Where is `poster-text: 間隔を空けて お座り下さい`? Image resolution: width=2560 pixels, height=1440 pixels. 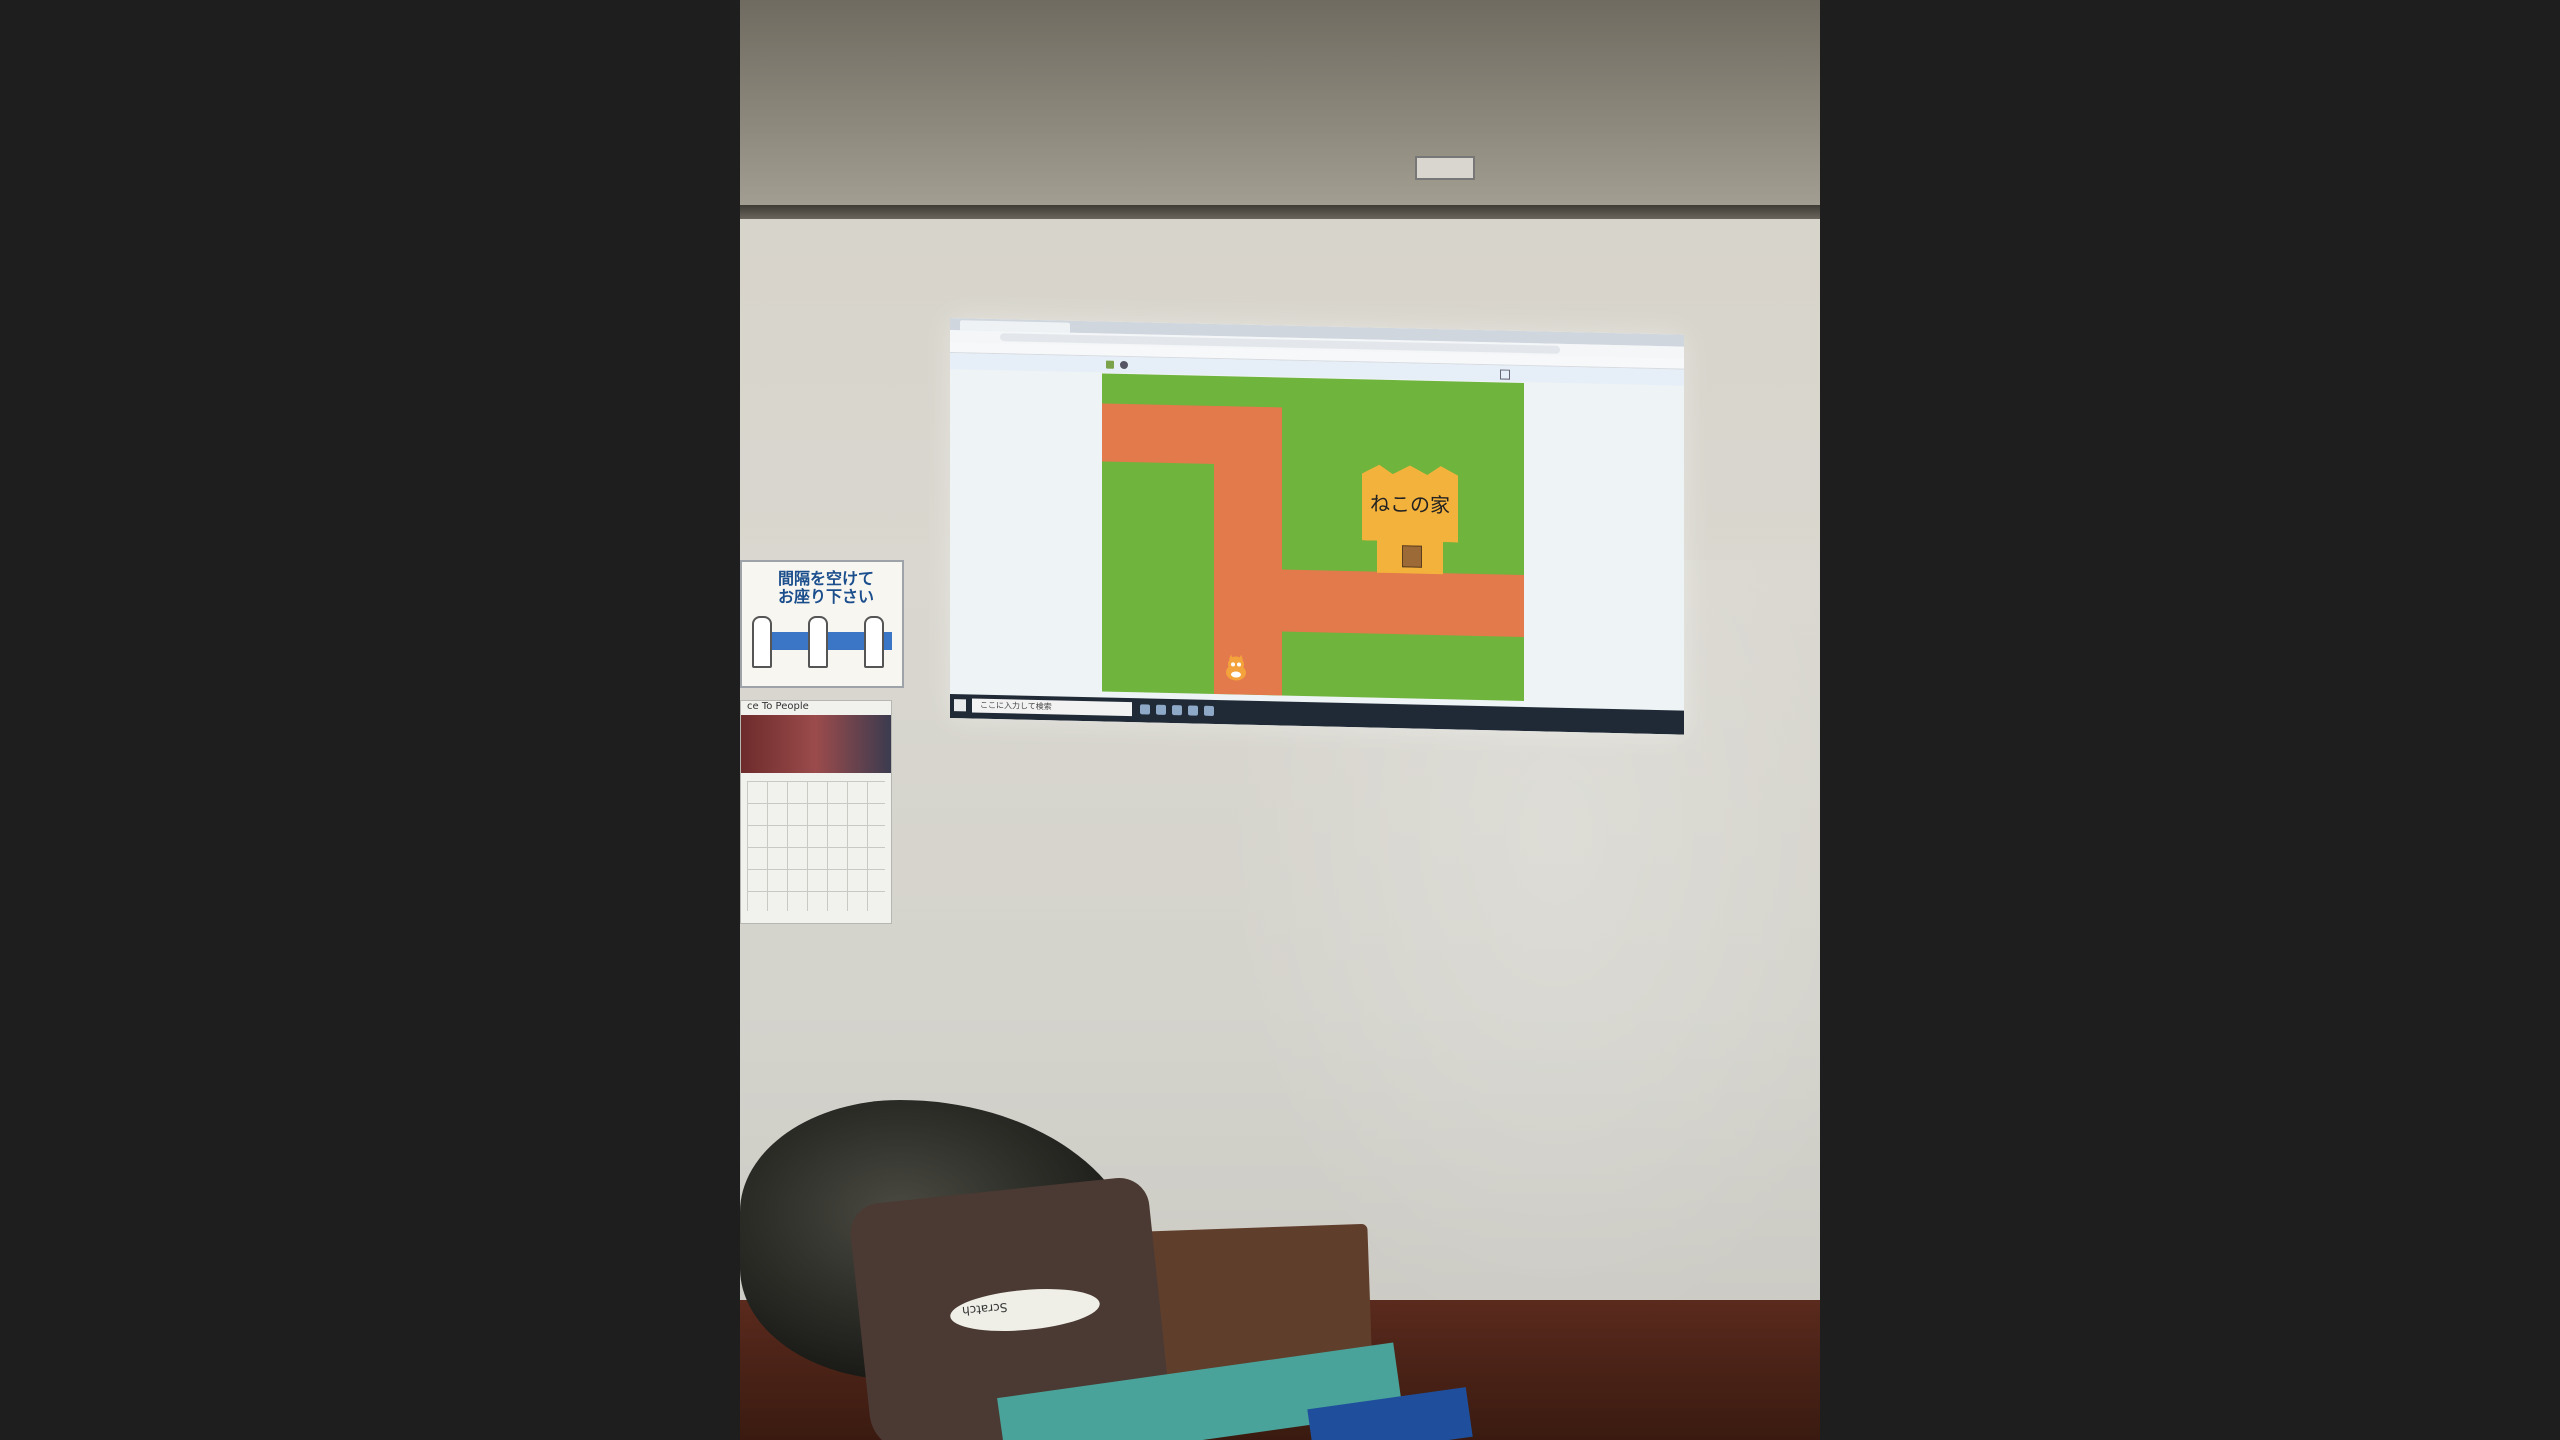 poster-text: 間隔を空けて お座り下さい is located at coordinates (826, 588).